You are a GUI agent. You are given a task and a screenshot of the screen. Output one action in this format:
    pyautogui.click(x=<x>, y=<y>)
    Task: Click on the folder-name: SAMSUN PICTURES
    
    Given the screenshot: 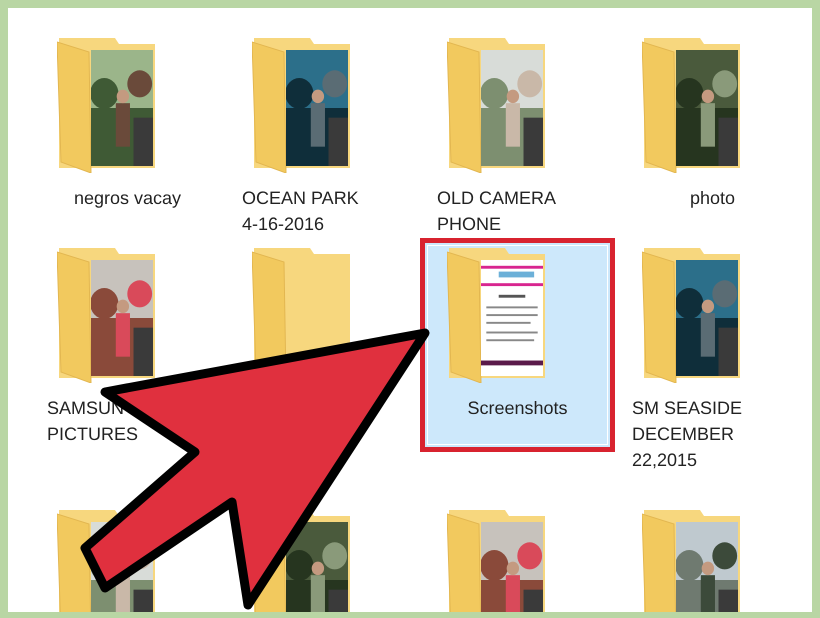 What is the action you would take?
    pyautogui.click(x=92, y=421)
    